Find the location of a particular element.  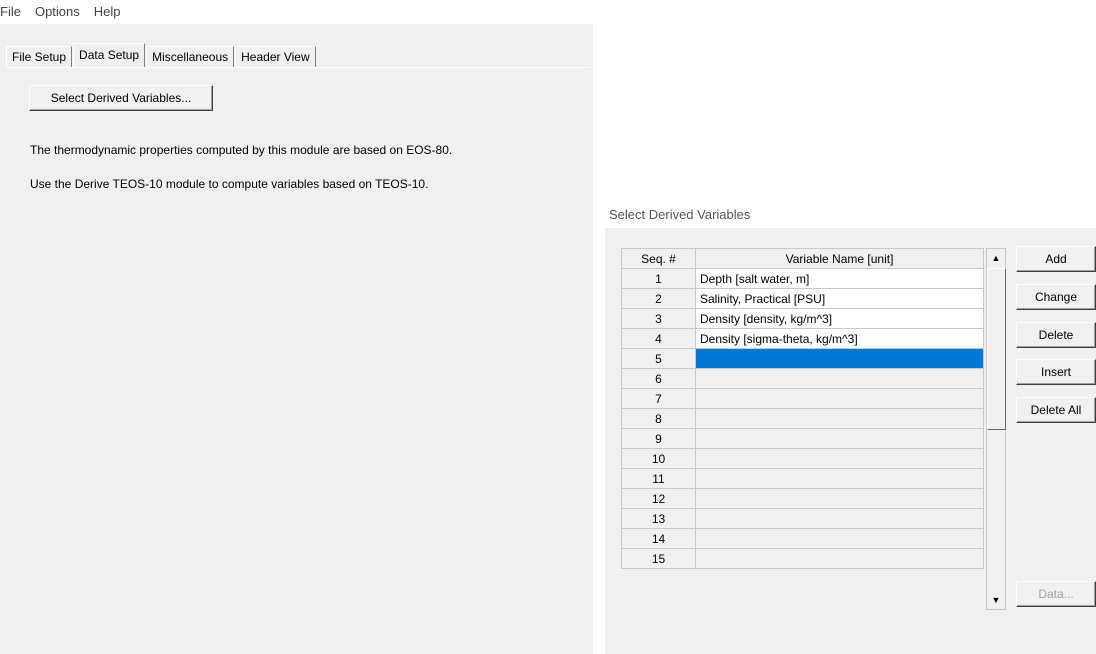

row-seq-cell: 13 is located at coordinates (658, 518).